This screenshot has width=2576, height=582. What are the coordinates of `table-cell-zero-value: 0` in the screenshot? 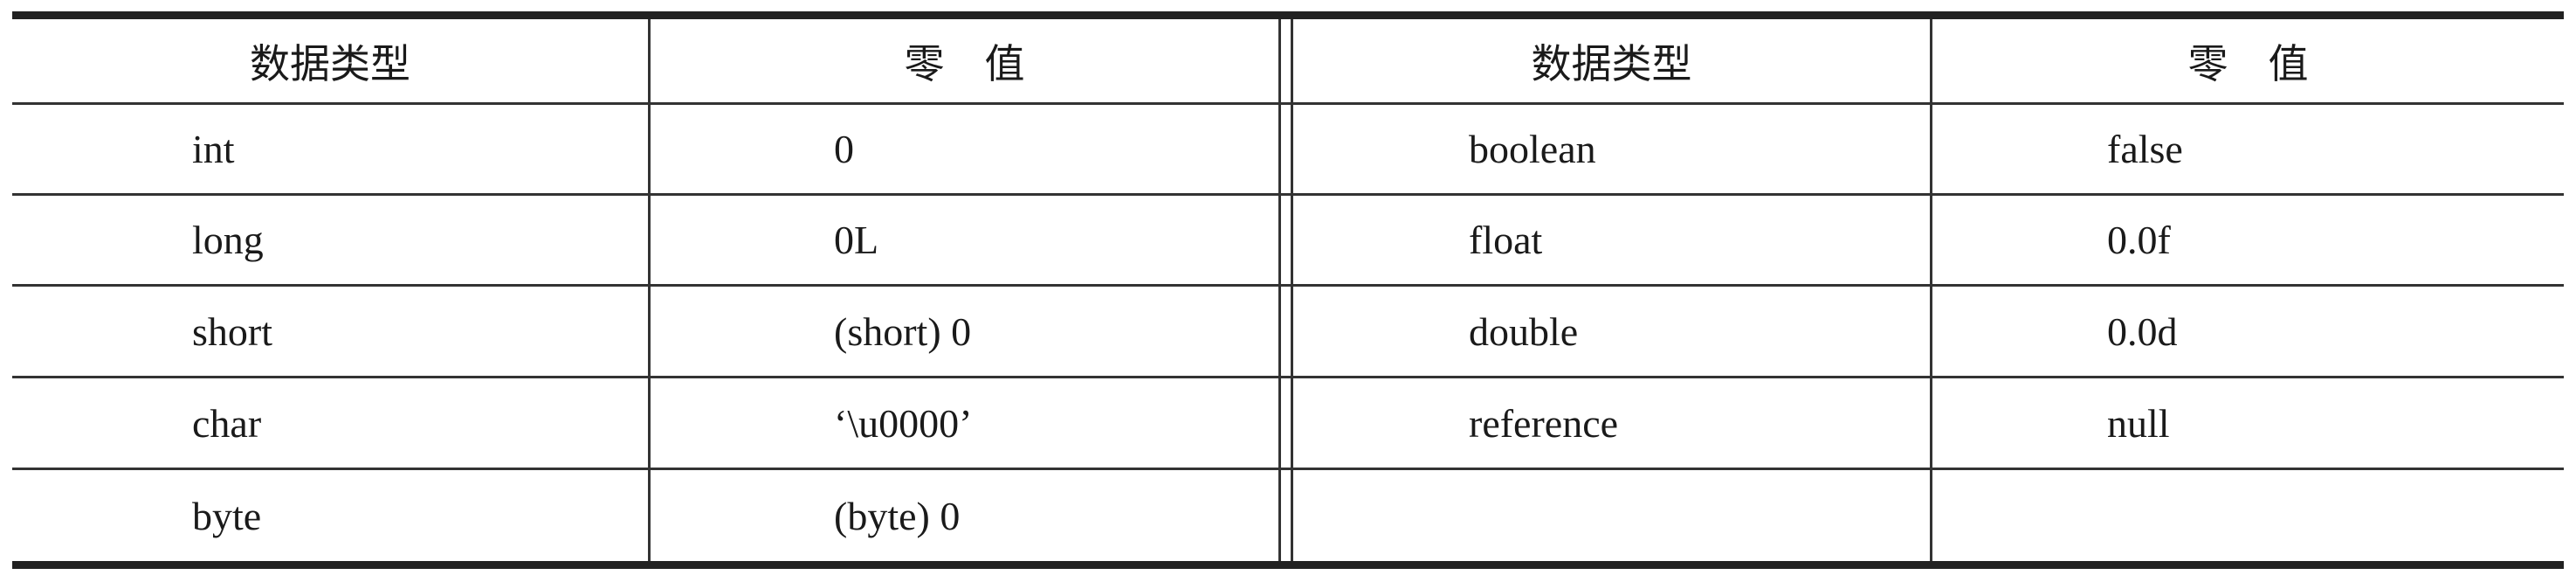 It's located at (844, 149).